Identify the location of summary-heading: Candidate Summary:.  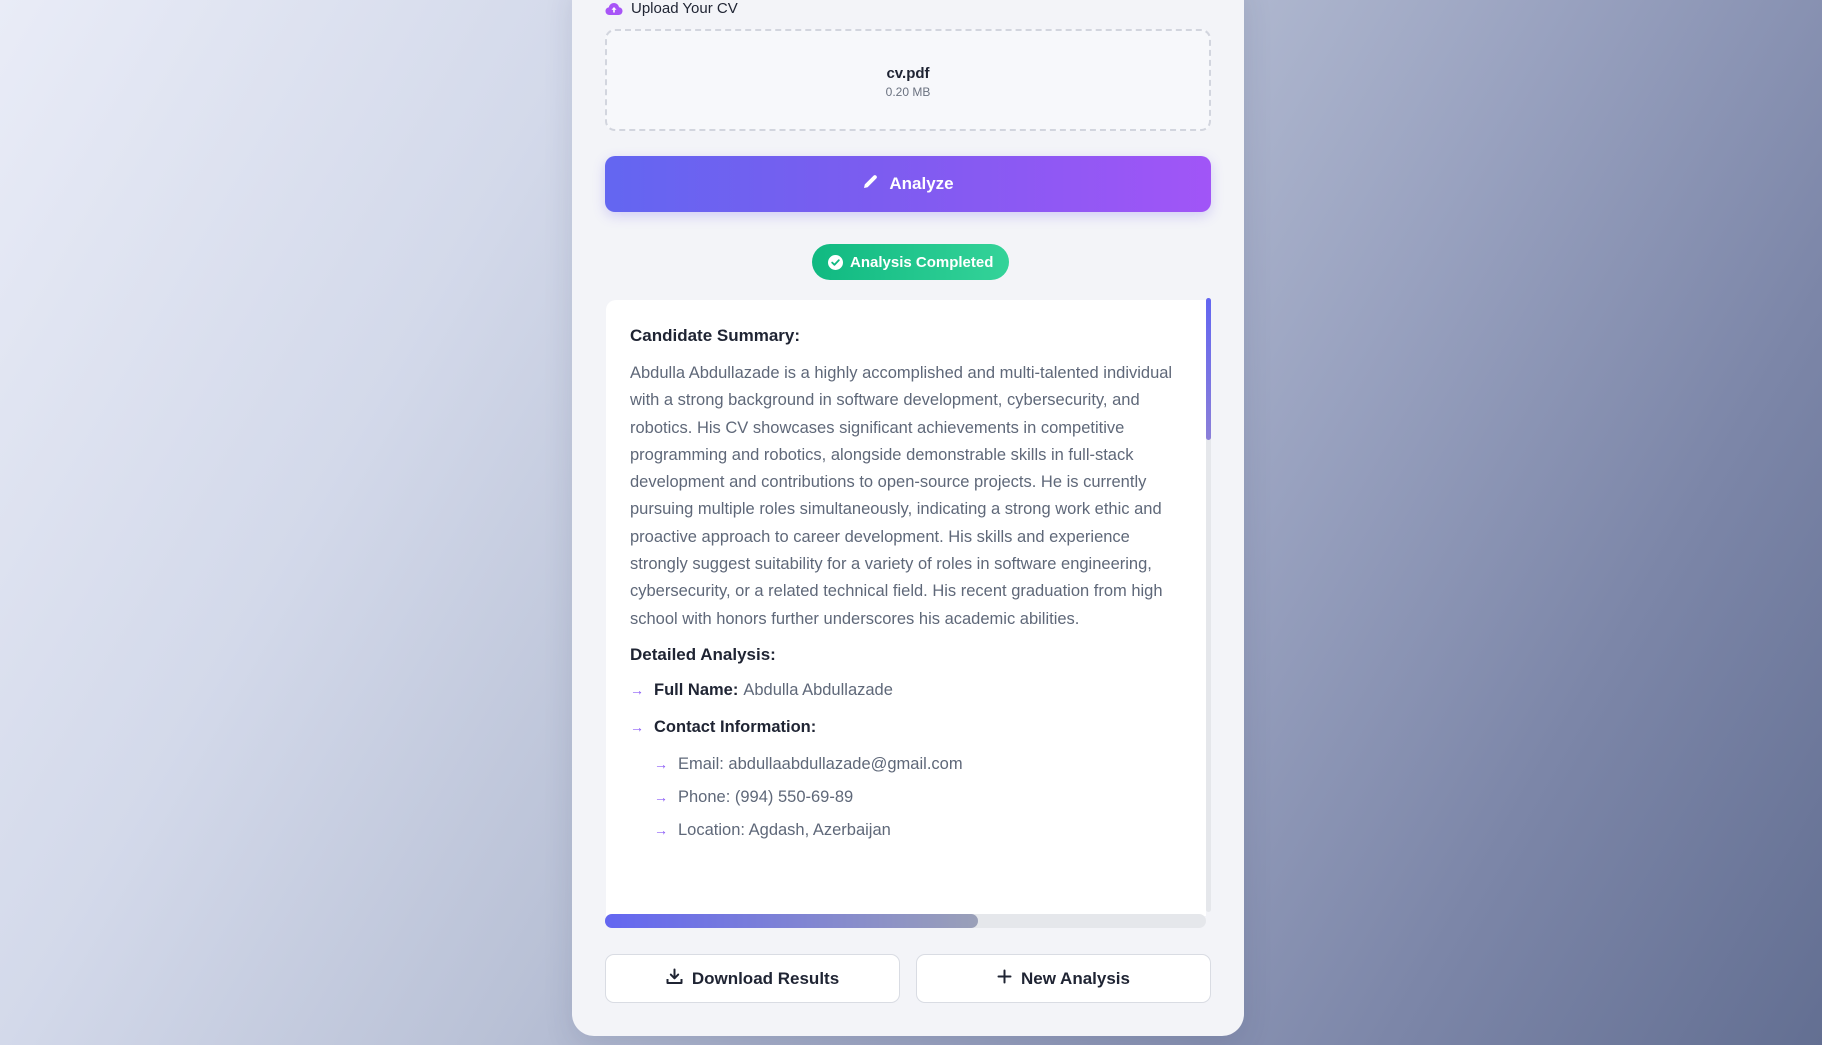
(715, 335).